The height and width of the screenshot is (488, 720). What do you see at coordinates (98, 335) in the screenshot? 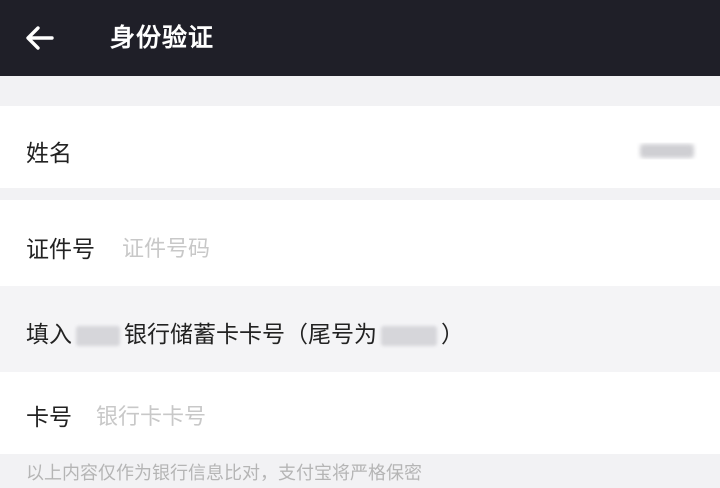
I see `bank-name-masked` at bounding box center [98, 335].